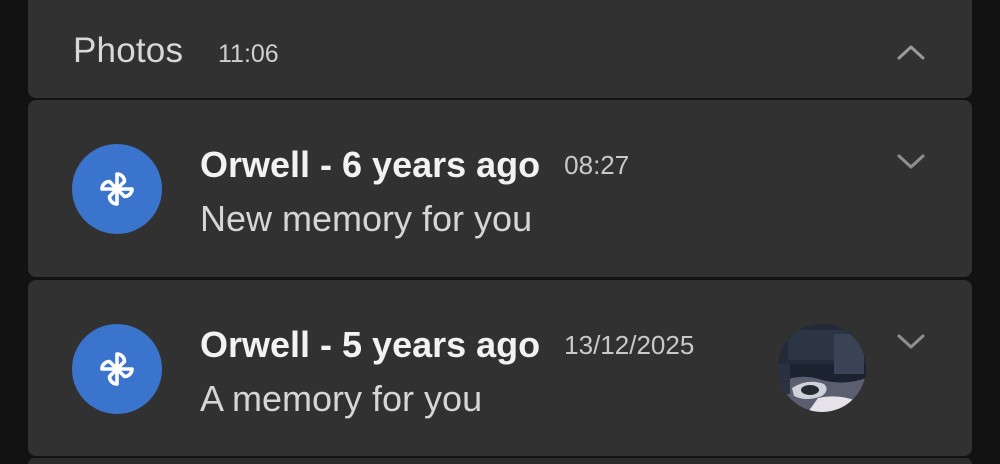 Image resolution: width=1000 pixels, height=464 pixels. I want to click on notification-time: 13/12/2025, so click(629, 345).